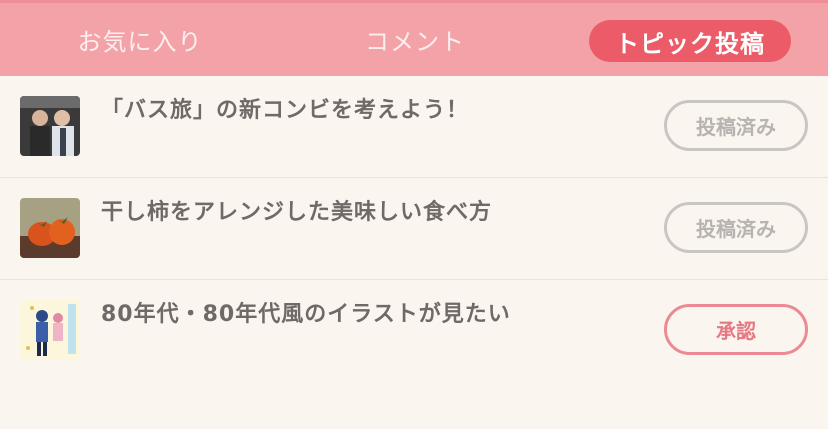 The image size is (828, 429). What do you see at coordinates (140, 39) in the screenshot?
I see `tab-favorites: お気に入り` at bounding box center [140, 39].